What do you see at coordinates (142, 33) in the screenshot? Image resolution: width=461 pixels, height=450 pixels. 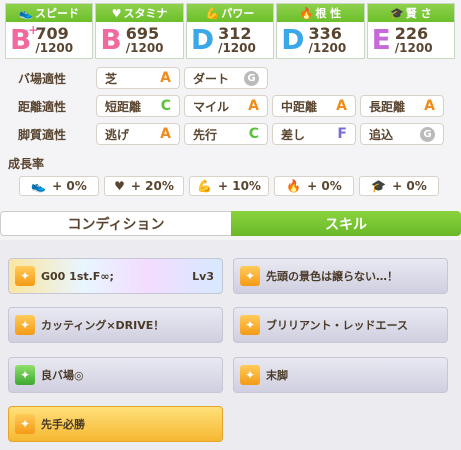 I see `stat-value: 695` at bounding box center [142, 33].